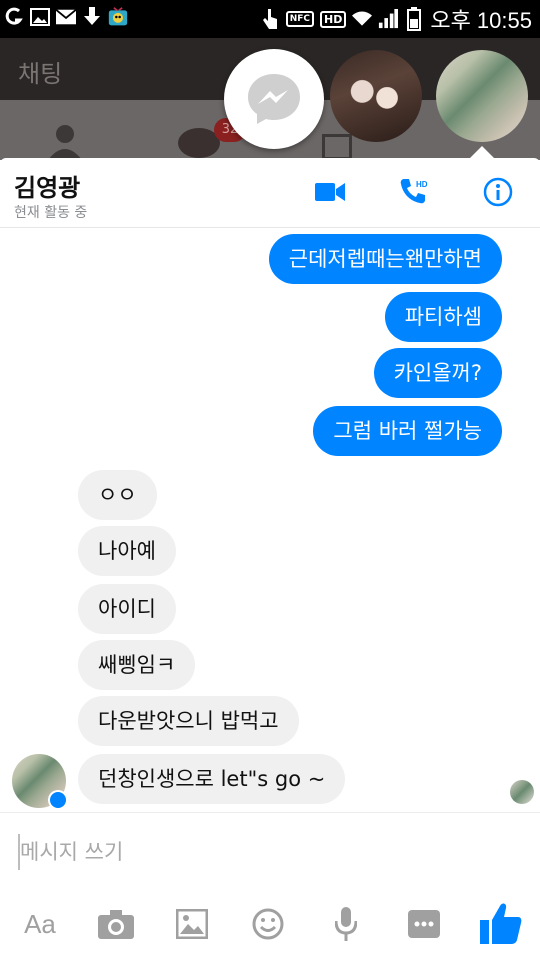 This screenshot has width=540, height=960. I want to click on tv-app-icon, so click(118, 17).